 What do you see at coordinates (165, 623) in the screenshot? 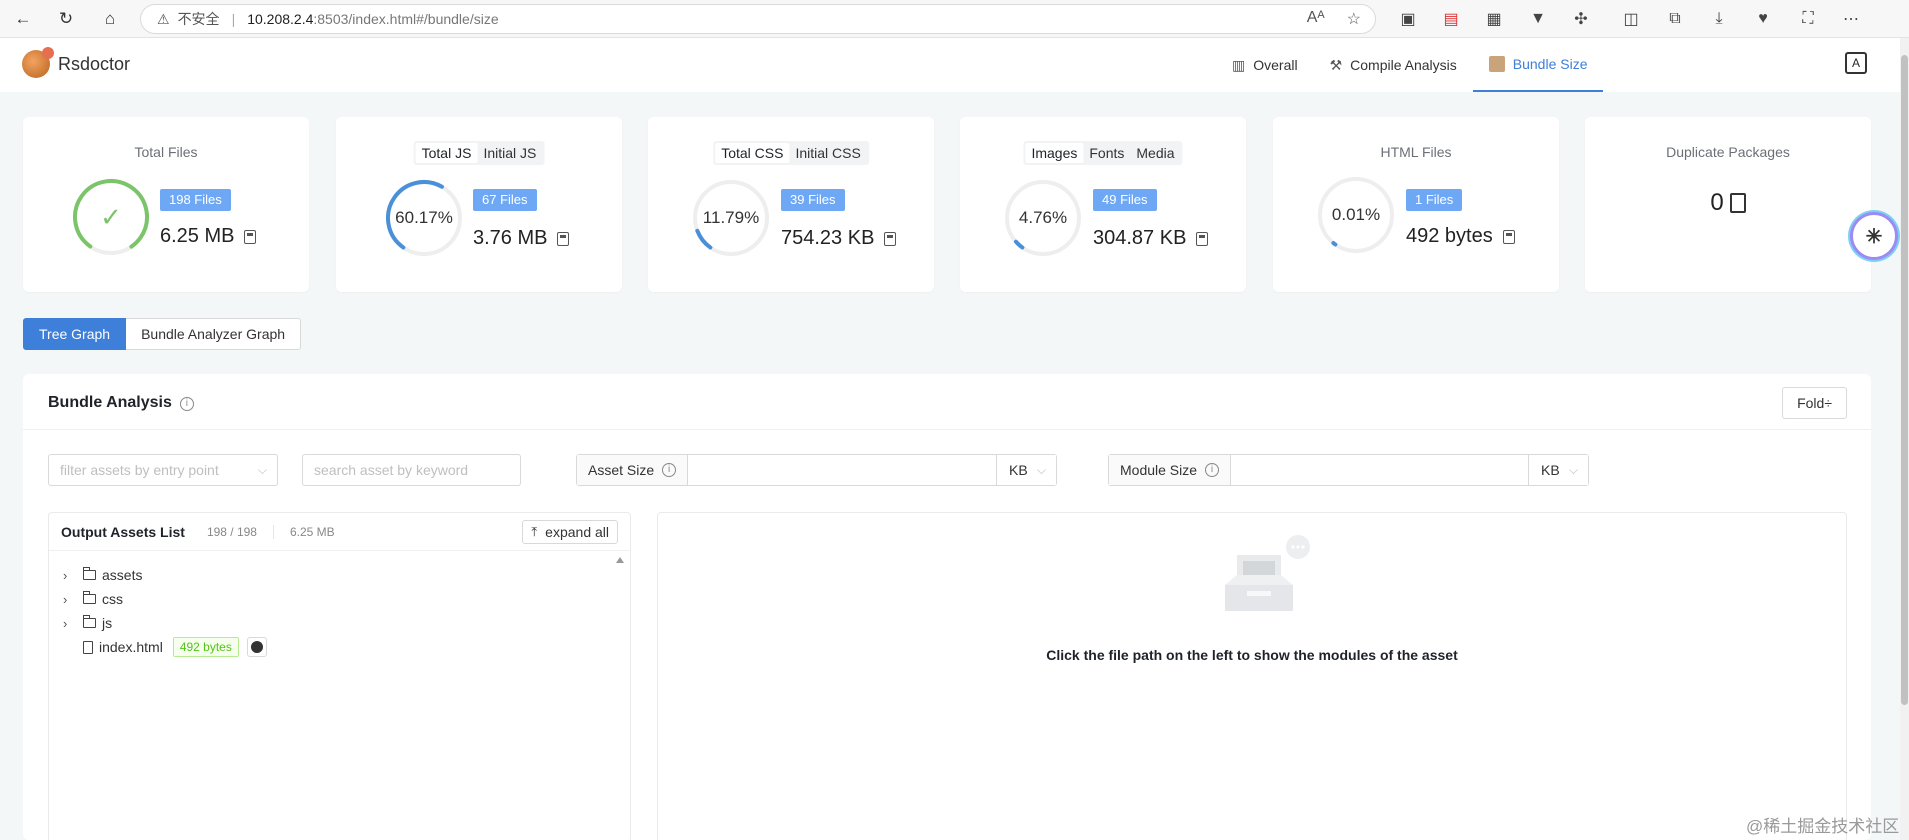
I see `tree-folder-js: › js` at bounding box center [165, 623].